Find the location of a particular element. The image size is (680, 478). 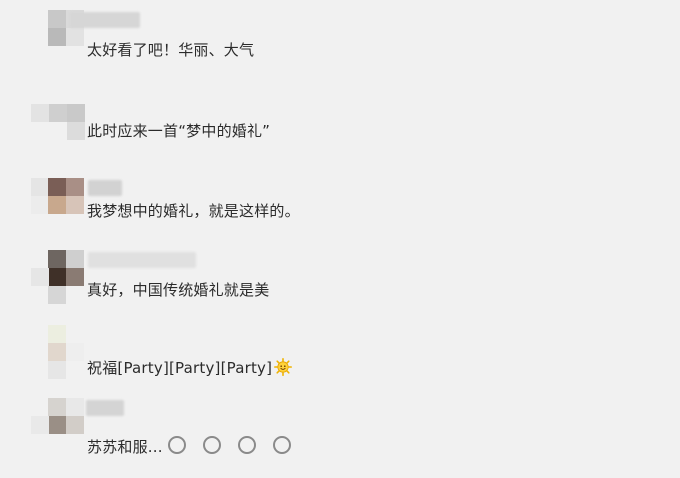

comment-text: 此时应来一首“梦中的婚礼” is located at coordinates (179, 131).